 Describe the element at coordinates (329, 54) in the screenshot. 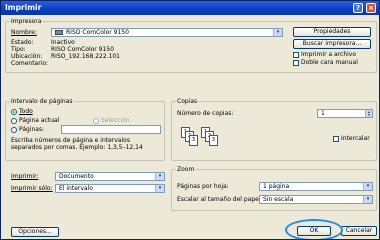

I see `print-to-file-label: Imprimir a archivo` at that location.